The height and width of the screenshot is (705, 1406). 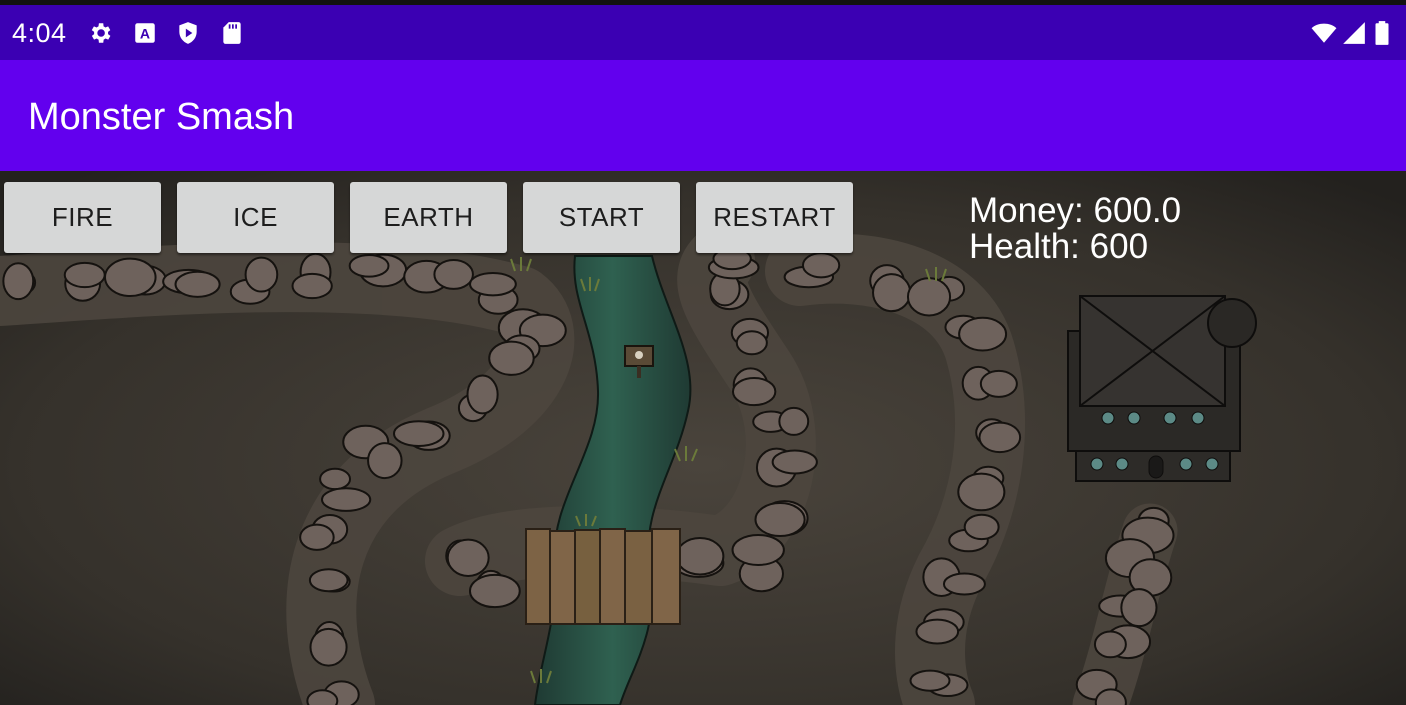 What do you see at coordinates (603, 576) in the screenshot?
I see `wooden-bridge` at bounding box center [603, 576].